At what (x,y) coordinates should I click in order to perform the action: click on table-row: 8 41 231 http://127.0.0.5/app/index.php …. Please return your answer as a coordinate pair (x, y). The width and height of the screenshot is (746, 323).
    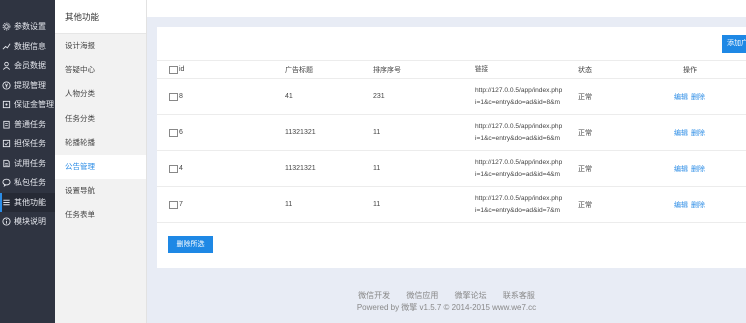
    Looking at the image, I should click on (451, 97).